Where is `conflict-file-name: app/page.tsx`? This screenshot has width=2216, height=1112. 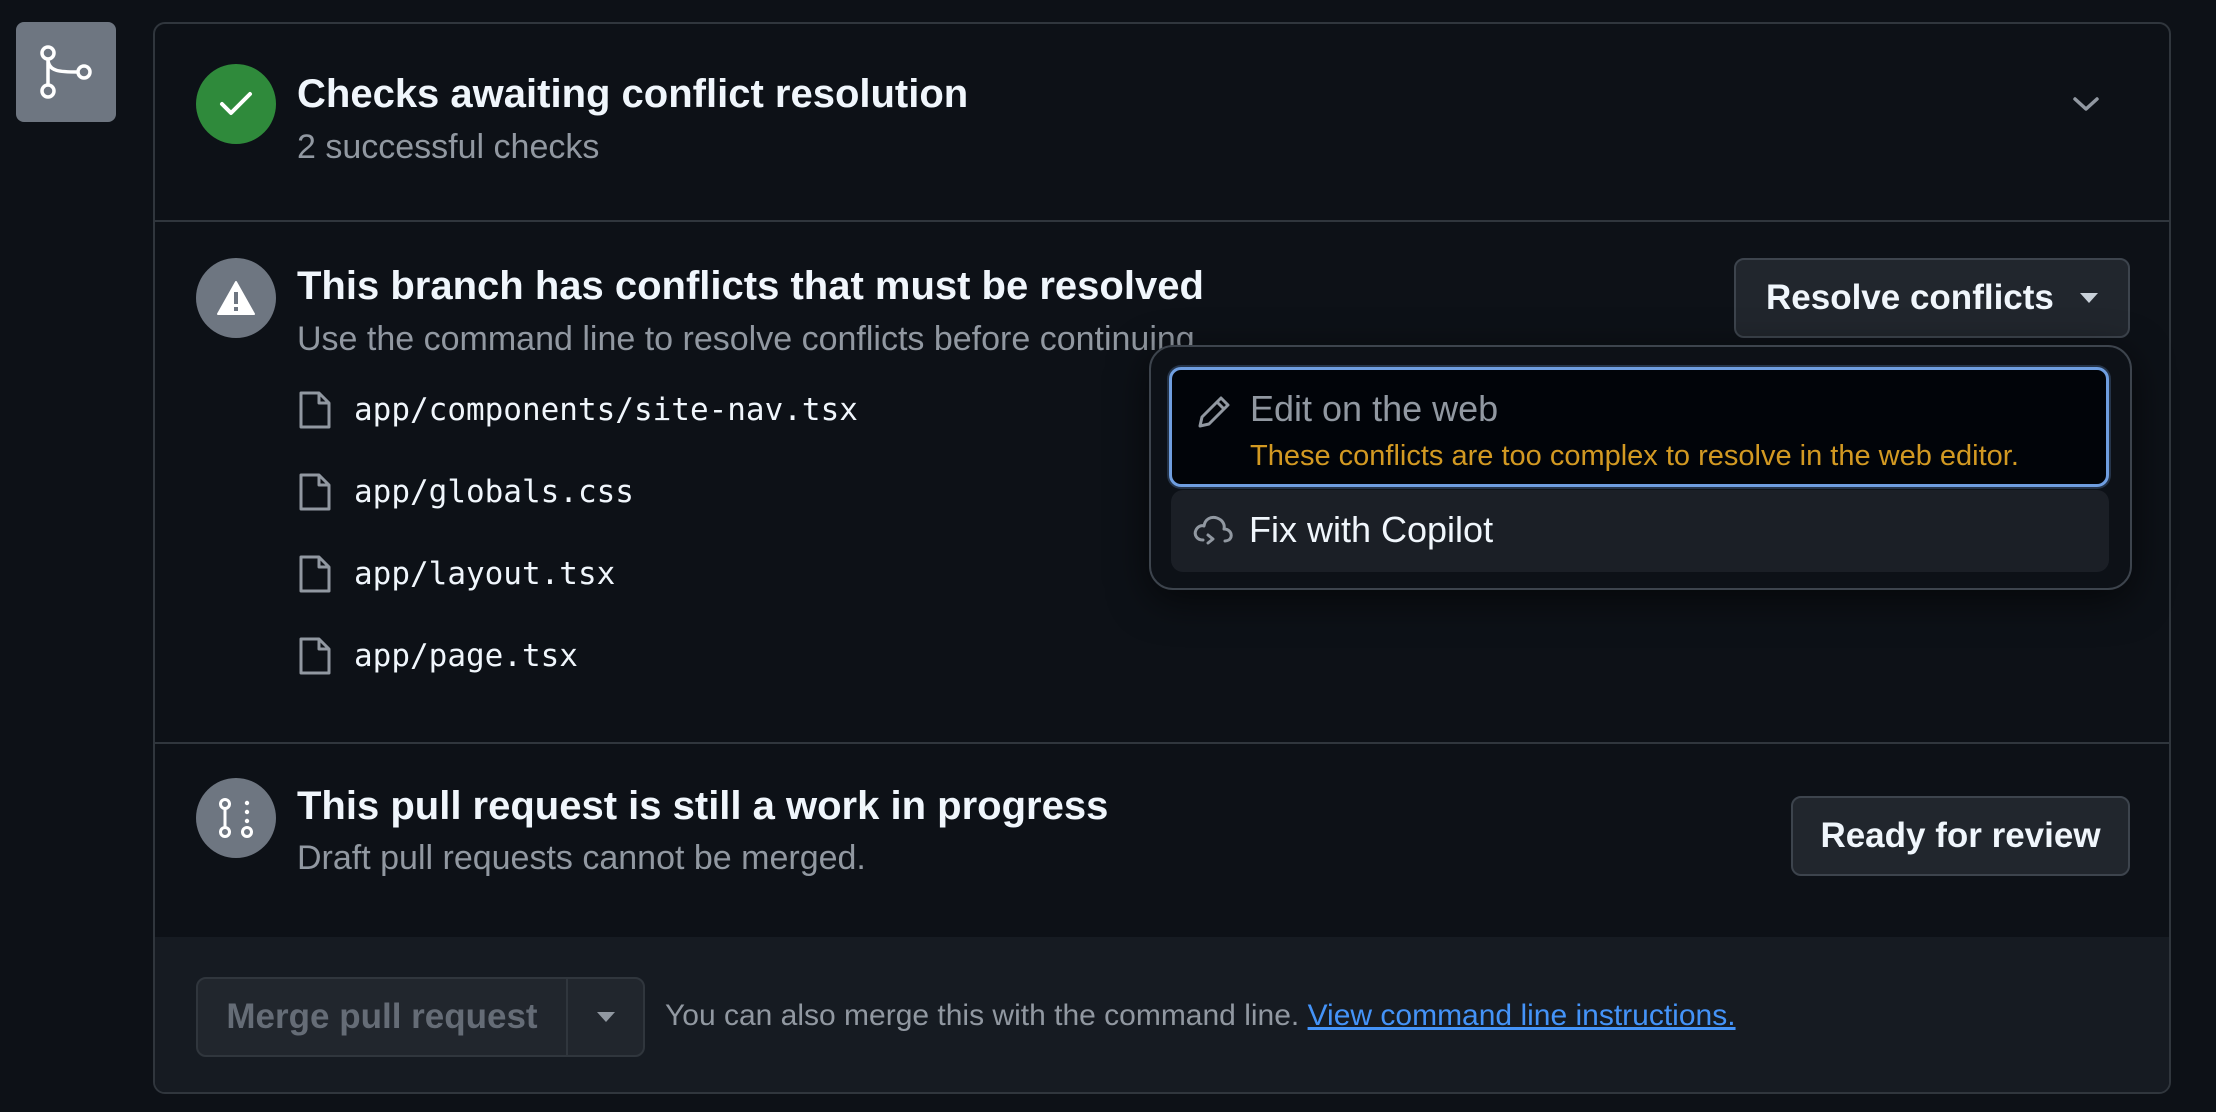
conflict-file-name: app/page.tsx is located at coordinates (466, 656).